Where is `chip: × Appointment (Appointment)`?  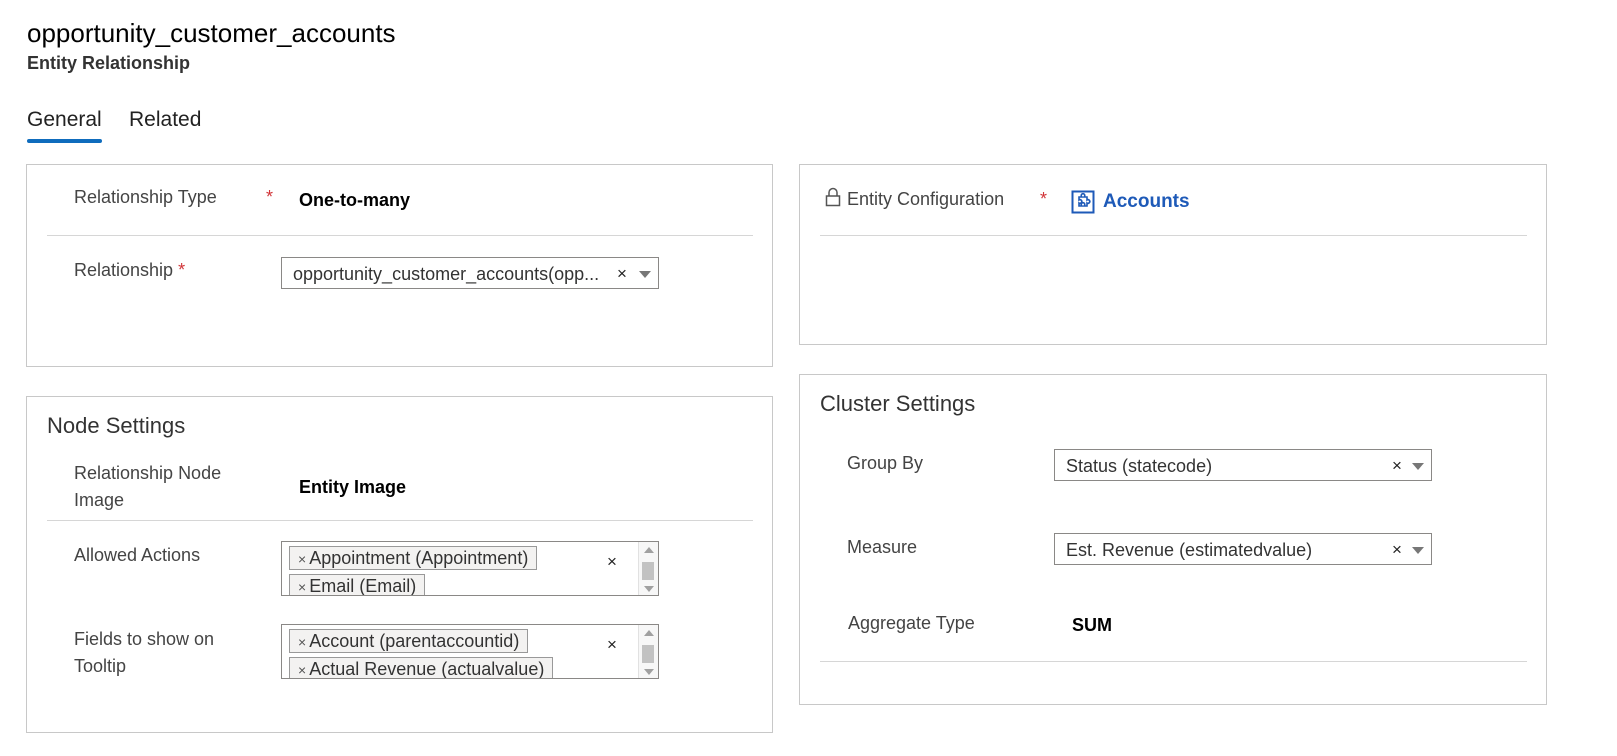 chip: × Appointment (Appointment) is located at coordinates (413, 558).